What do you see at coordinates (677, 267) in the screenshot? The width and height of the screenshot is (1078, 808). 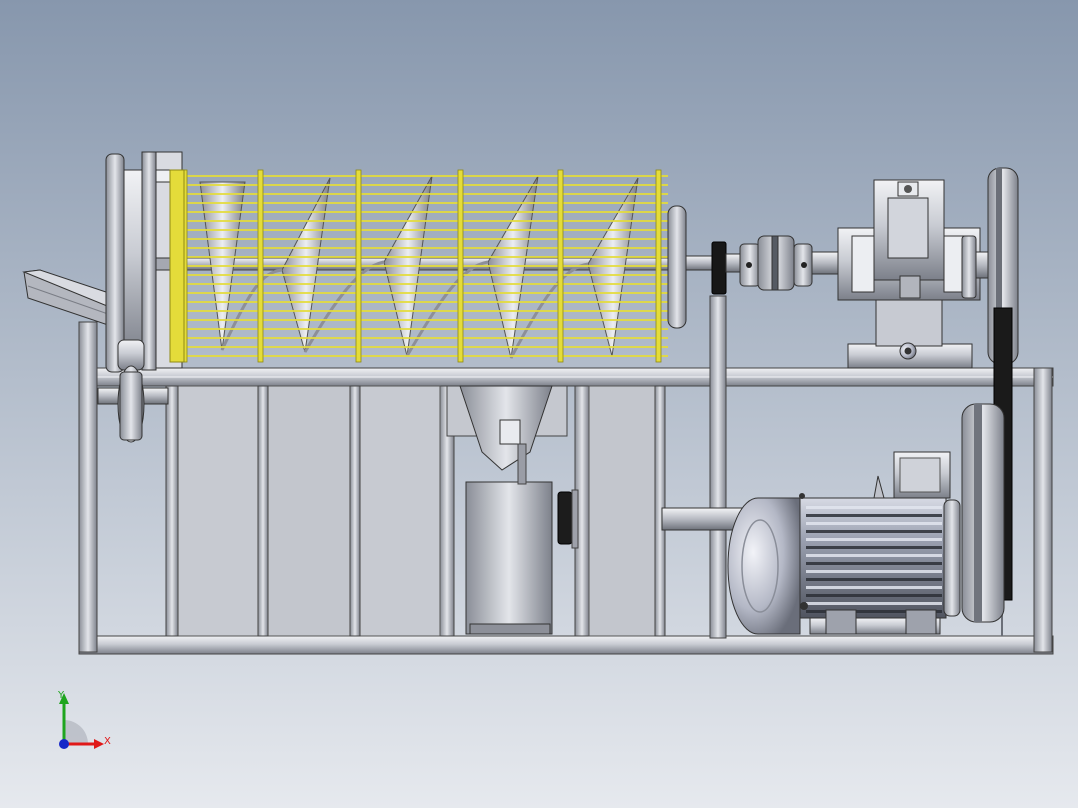 I see `drum-right-end` at bounding box center [677, 267].